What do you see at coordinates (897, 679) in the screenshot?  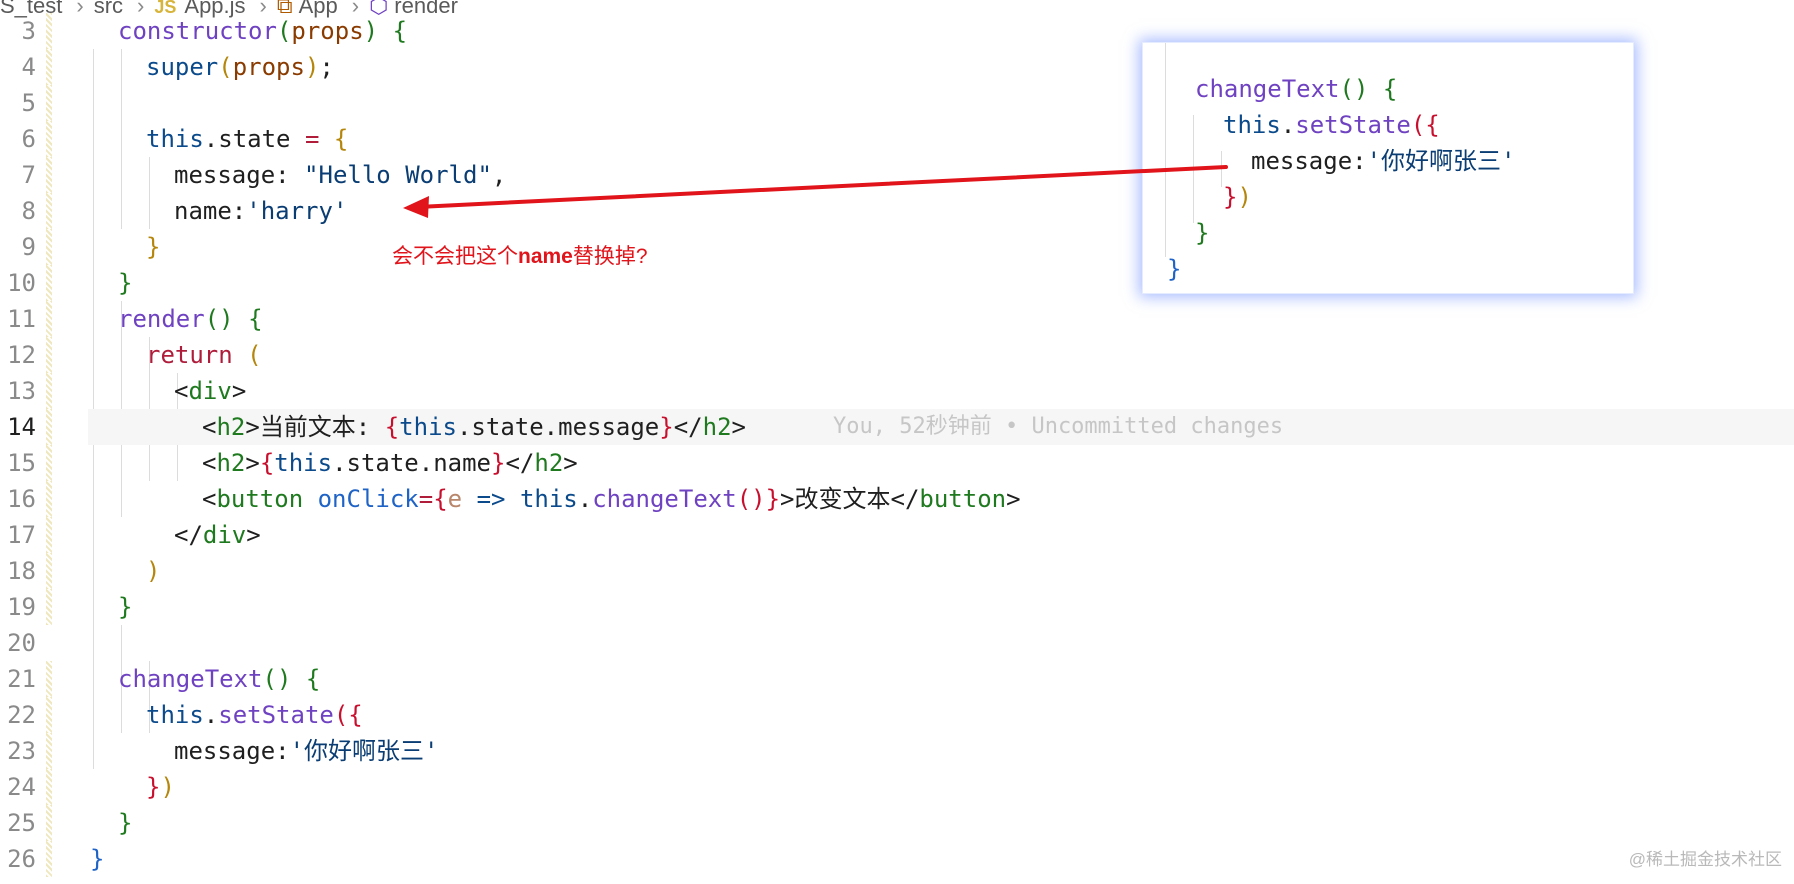 I see `code-line: 21 changeText() {` at bounding box center [897, 679].